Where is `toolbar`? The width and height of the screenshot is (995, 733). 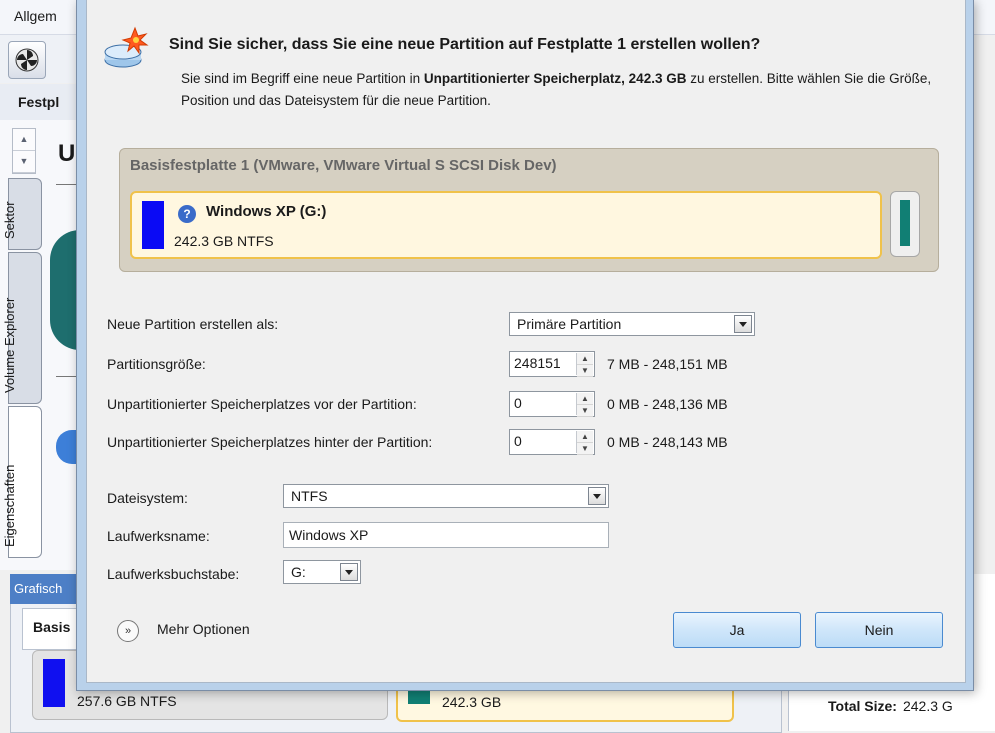
toolbar is located at coordinates (40, 59).